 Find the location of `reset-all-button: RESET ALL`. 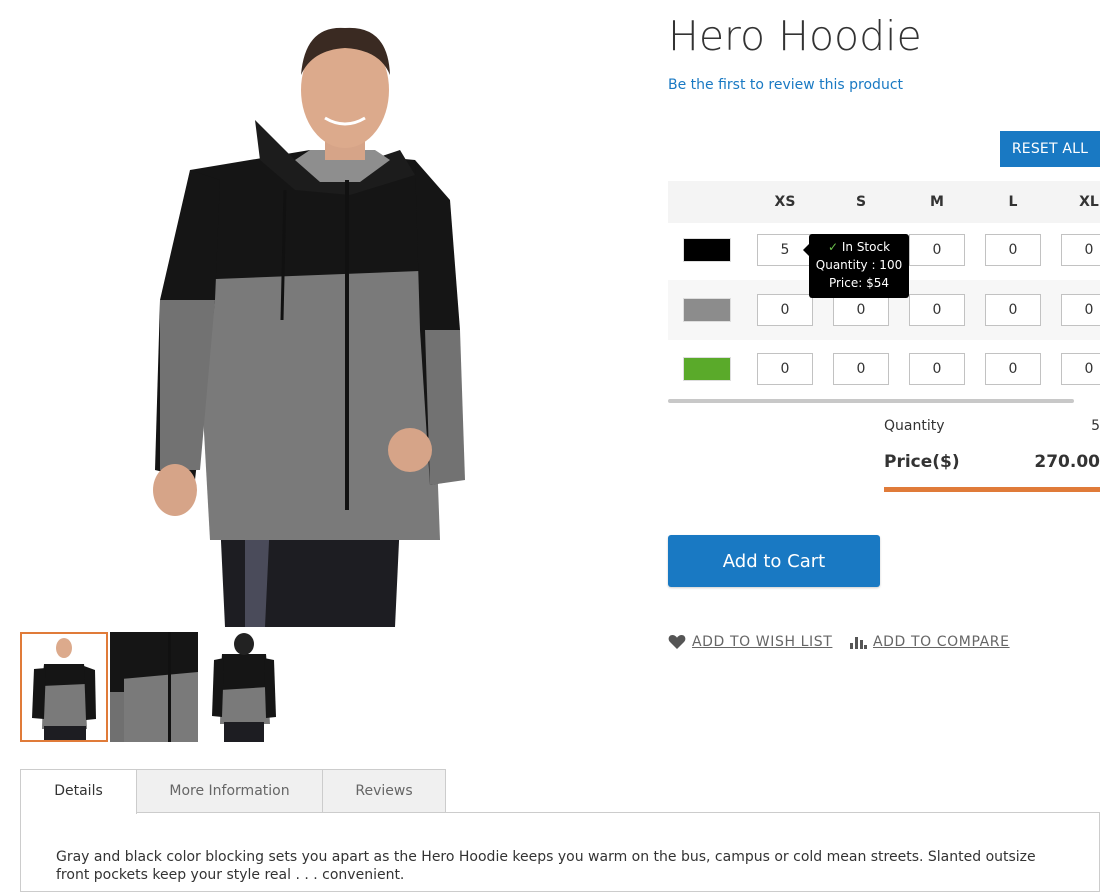

reset-all-button: RESET ALL is located at coordinates (1050, 149).